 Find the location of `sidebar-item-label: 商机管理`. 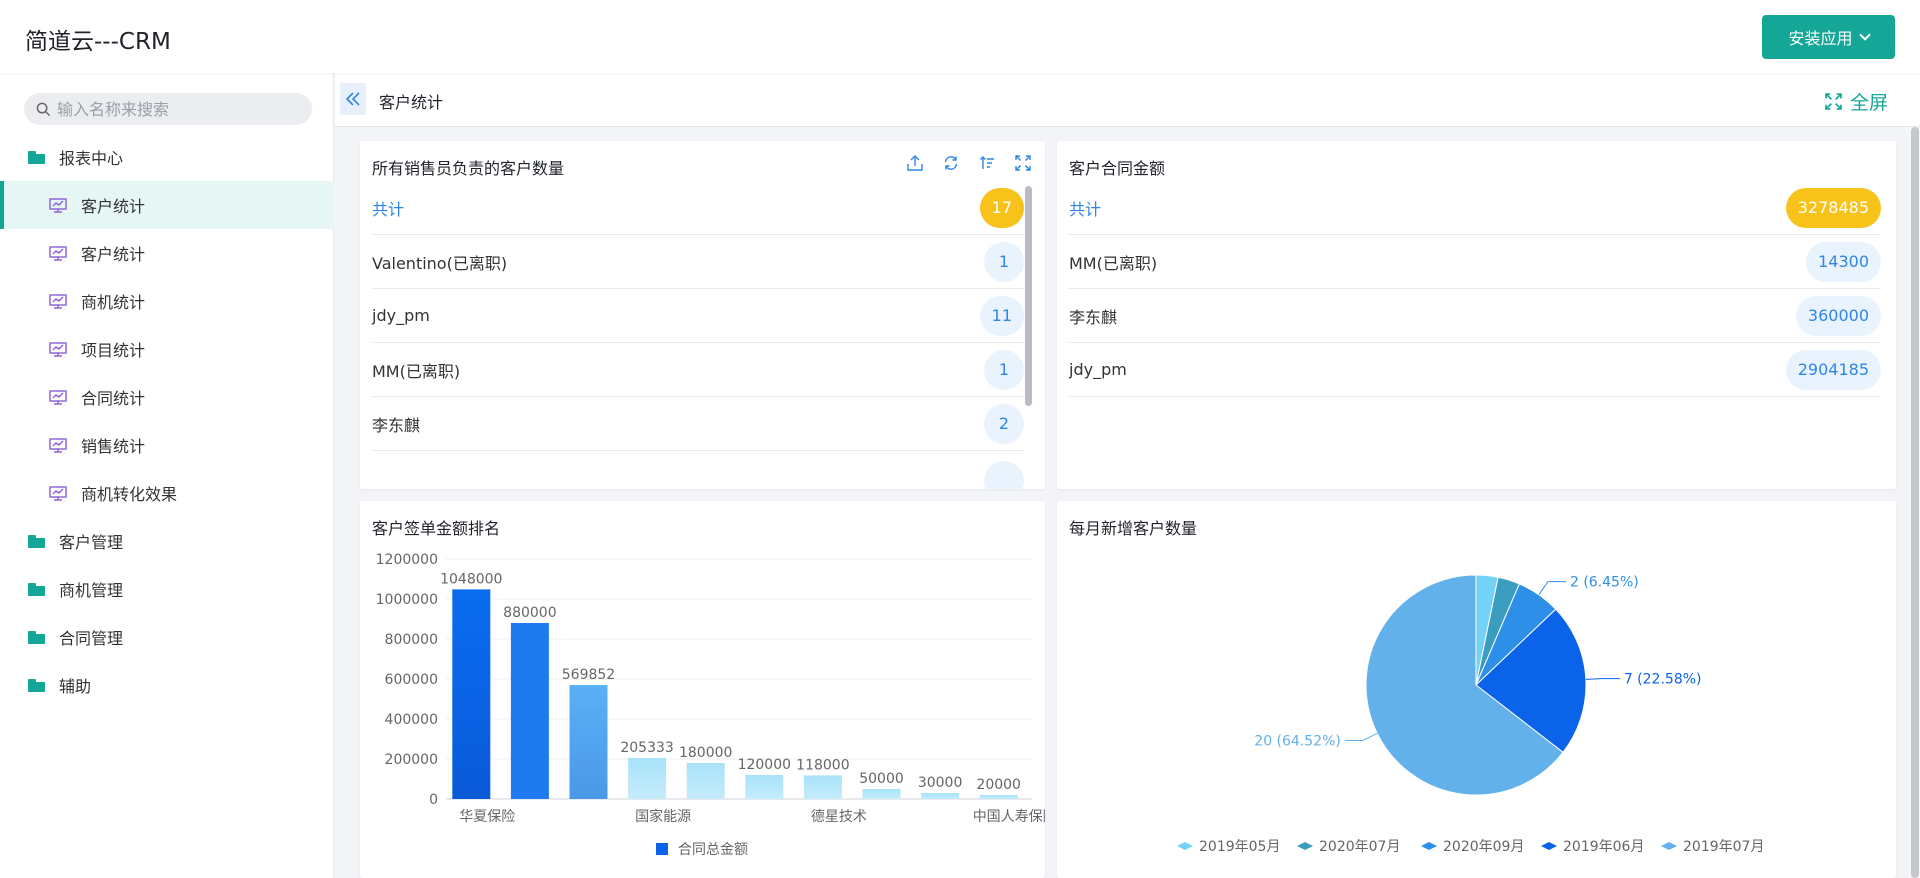

sidebar-item-label: 商机管理 is located at coordinates (91, 590).